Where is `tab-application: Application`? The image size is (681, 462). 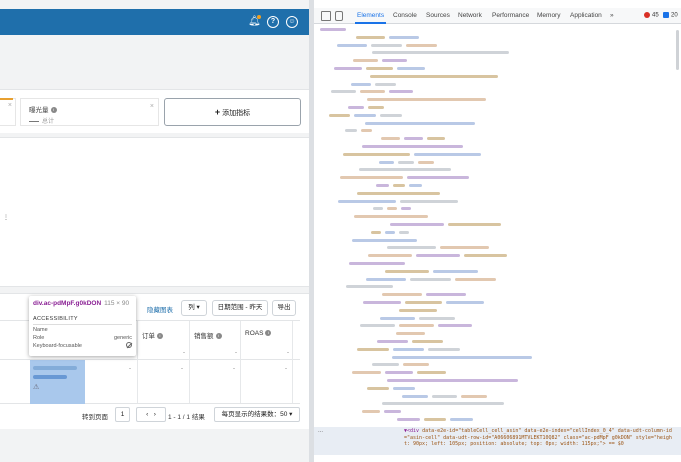
tab-application: Application is located at coordinates (586, 15).